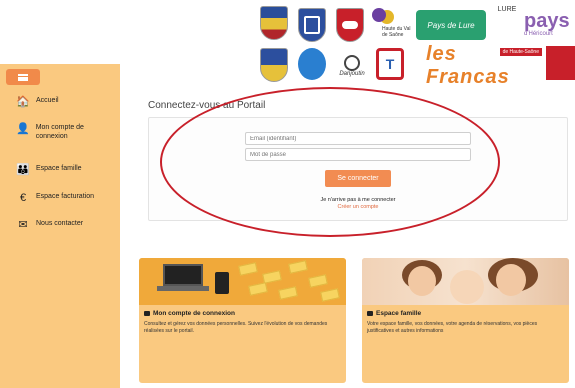 This screenshot has height=388, width=575. I want to click on euro-icon: €, so click(23, 198).